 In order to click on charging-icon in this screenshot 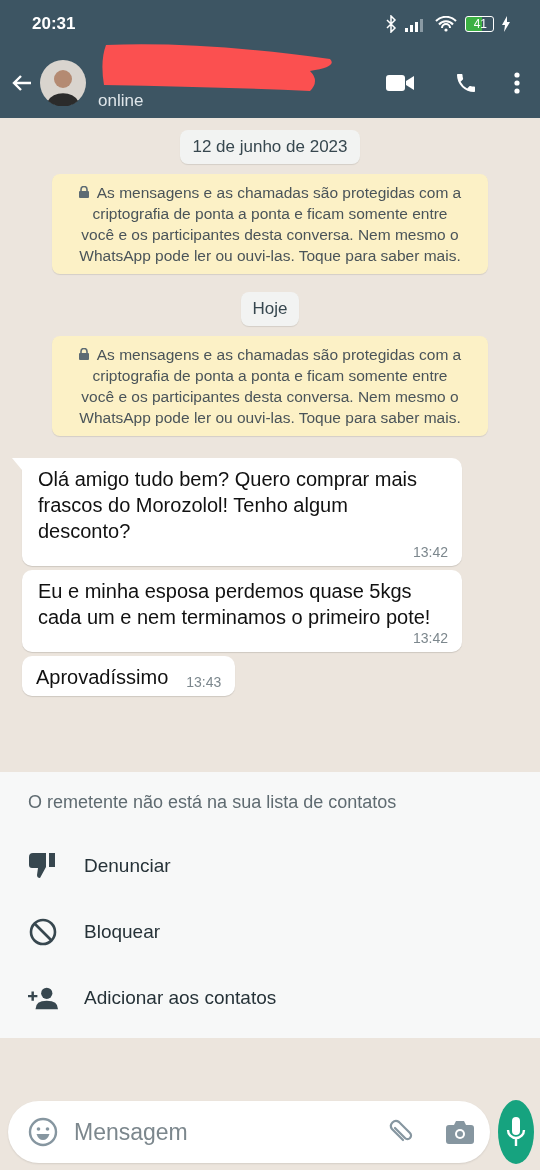, I will do `click(506, 24)`.